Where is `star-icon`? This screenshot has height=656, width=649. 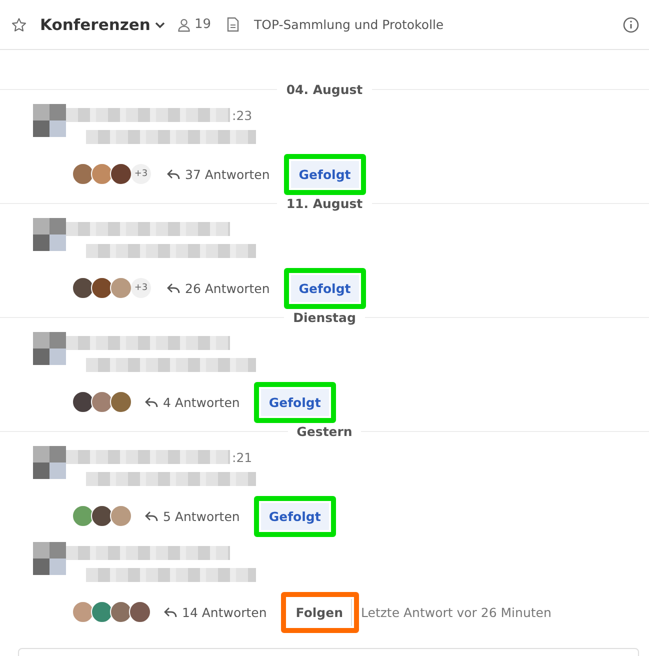
star-icon is located at coordinates (19, 24).